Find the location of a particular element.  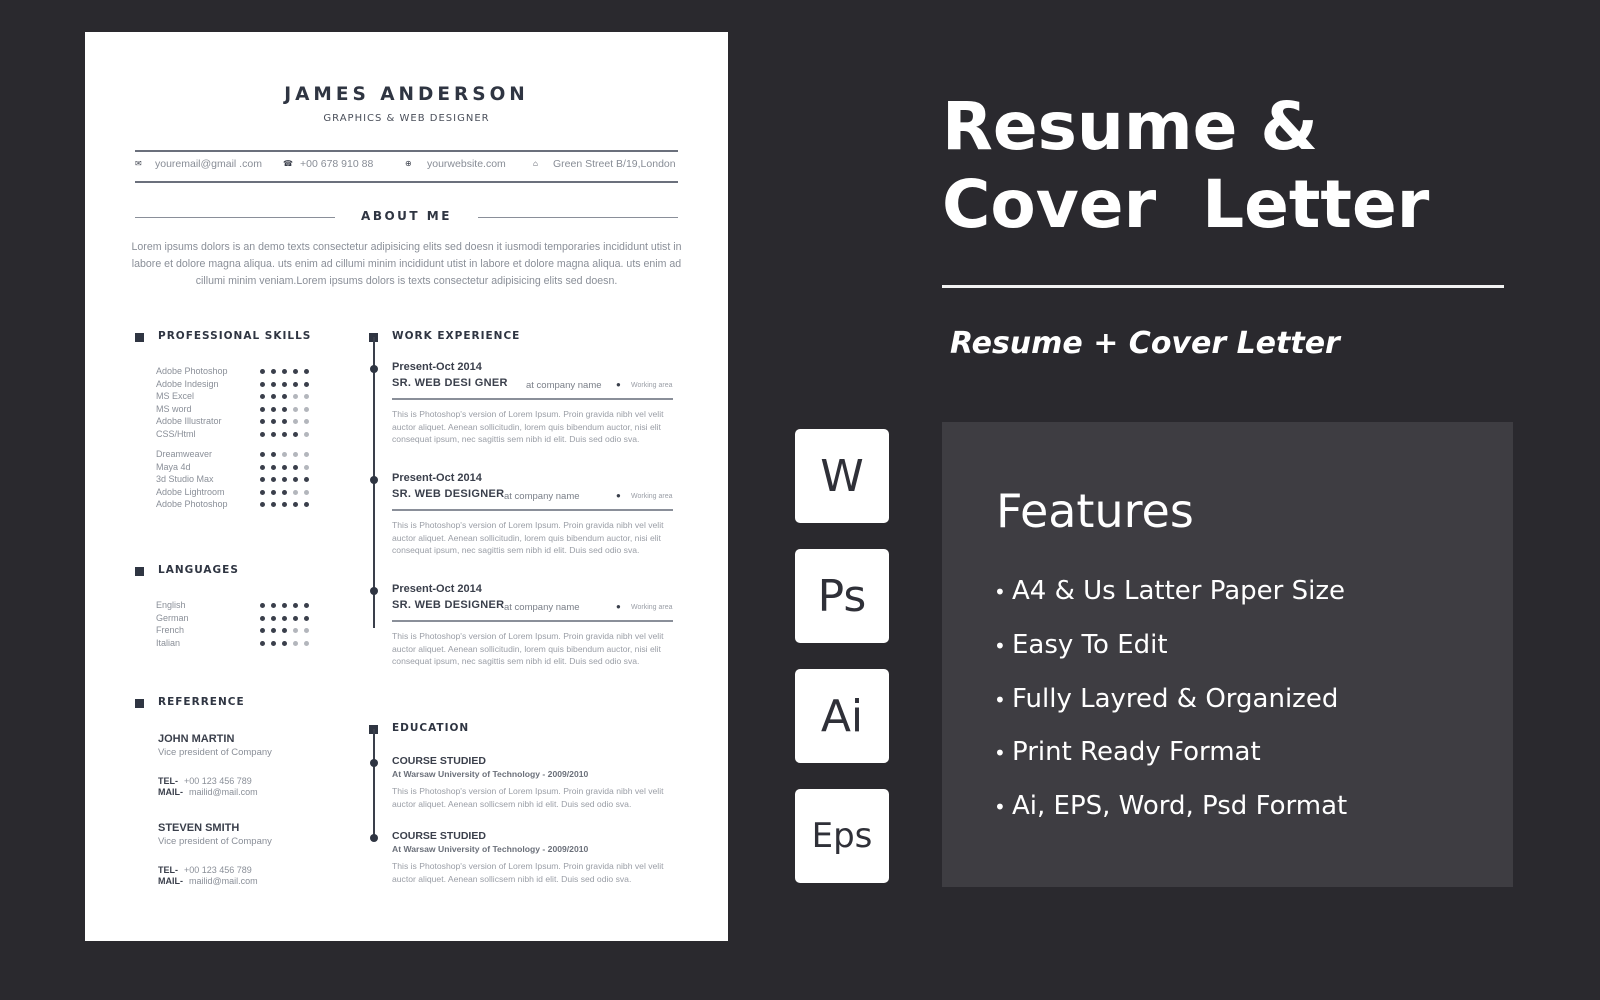

feature-item: • Easy To Edit is located at coordinates (1081, 645).